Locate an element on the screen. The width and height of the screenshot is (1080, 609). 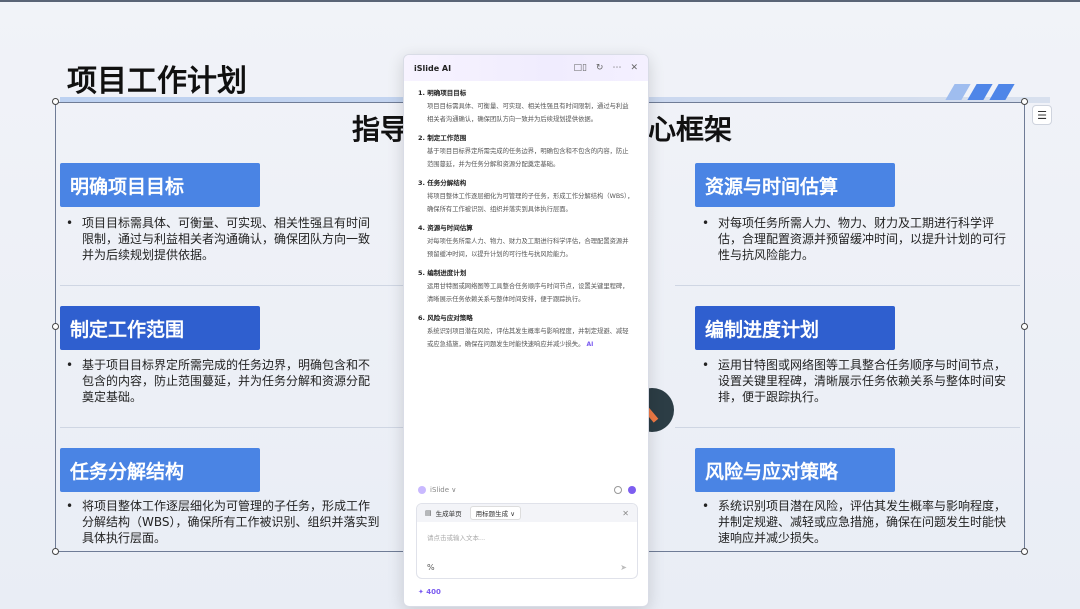
more-icon: ⋯ is located at coordinates (616, 68).